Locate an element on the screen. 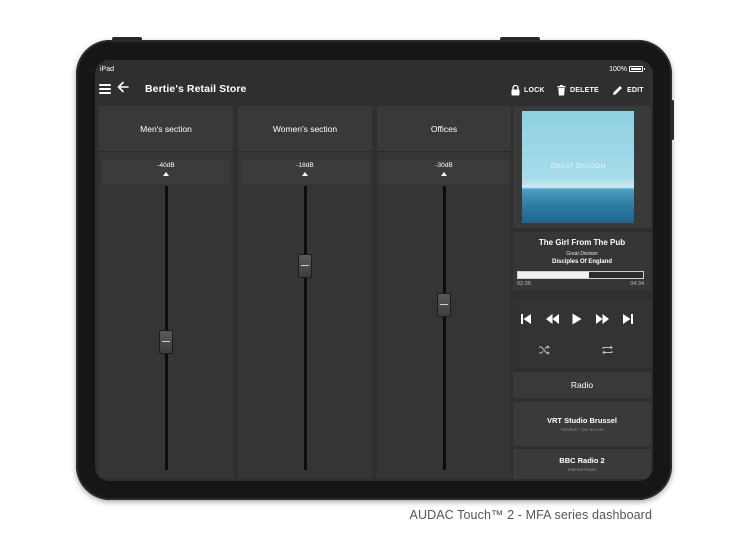  zone-column: Men's section -40dB is located at coordinates (166, 292).